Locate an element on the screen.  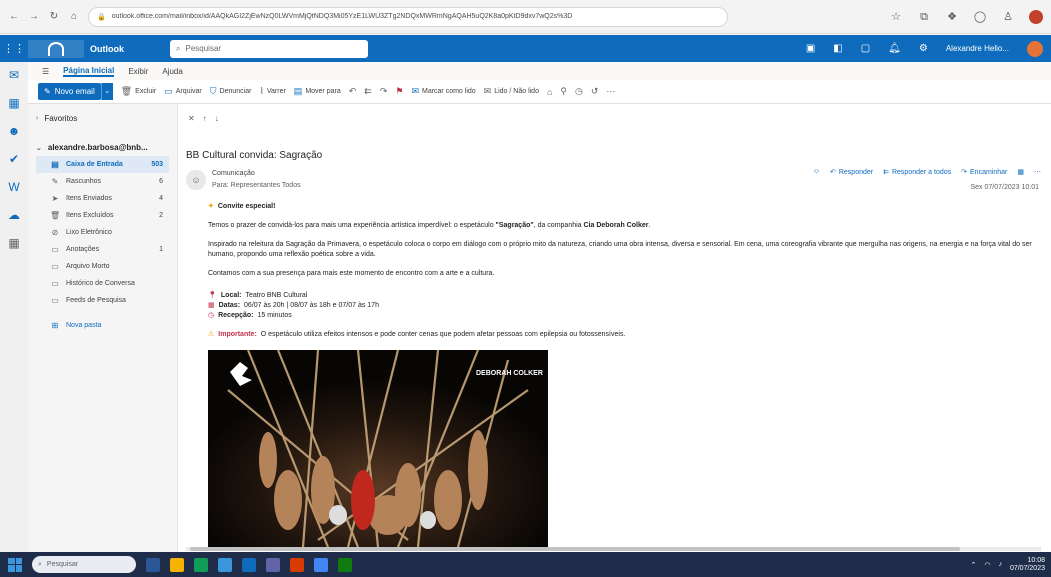
star-icon: ☆ is located at coordinates (896, 17).